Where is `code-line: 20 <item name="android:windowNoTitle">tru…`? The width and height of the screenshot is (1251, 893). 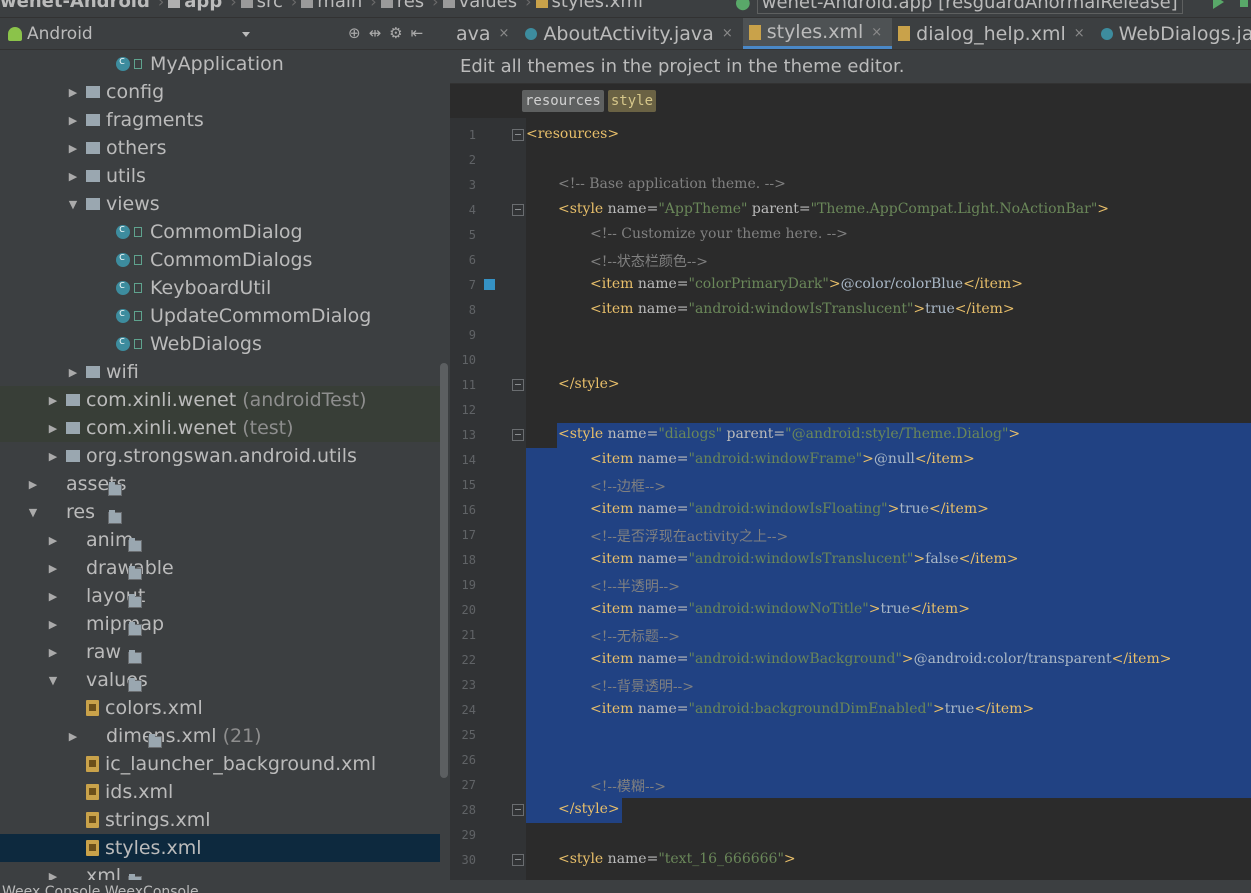 code-line: 20 <item name="android:windowNoTitle">tru… is located at coordinates (850, 610).